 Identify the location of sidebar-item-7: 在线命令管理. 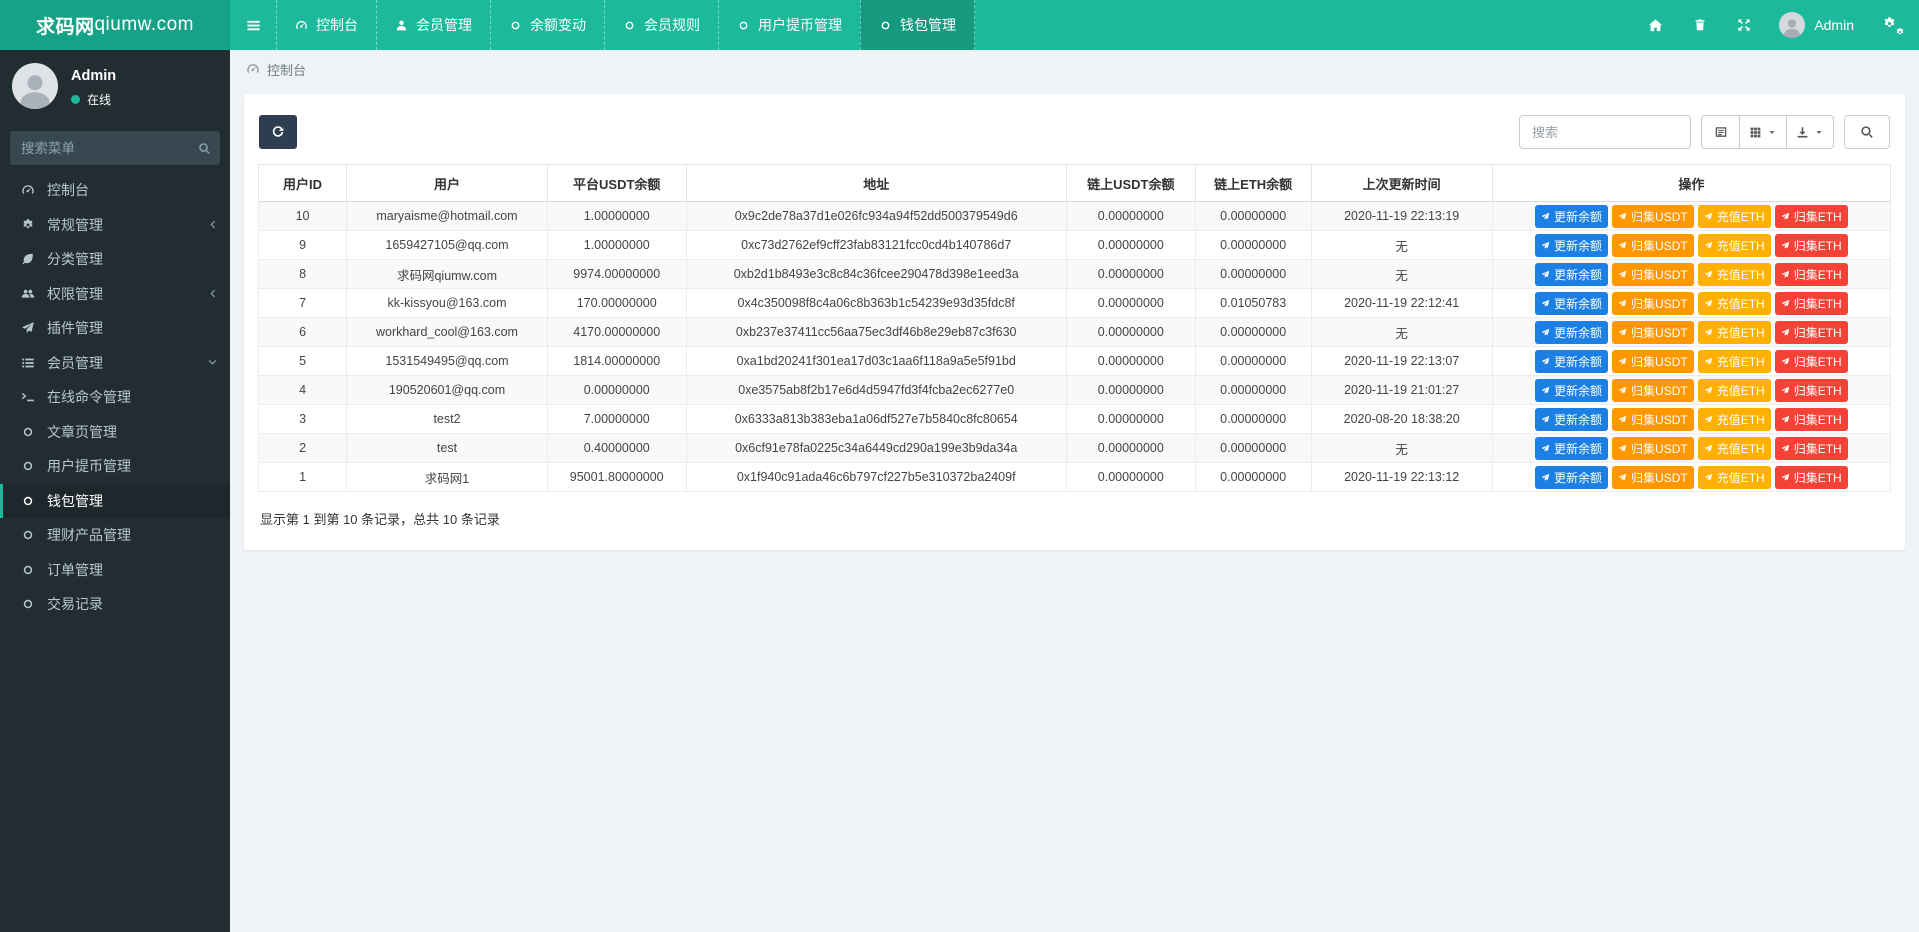
(115, 397).